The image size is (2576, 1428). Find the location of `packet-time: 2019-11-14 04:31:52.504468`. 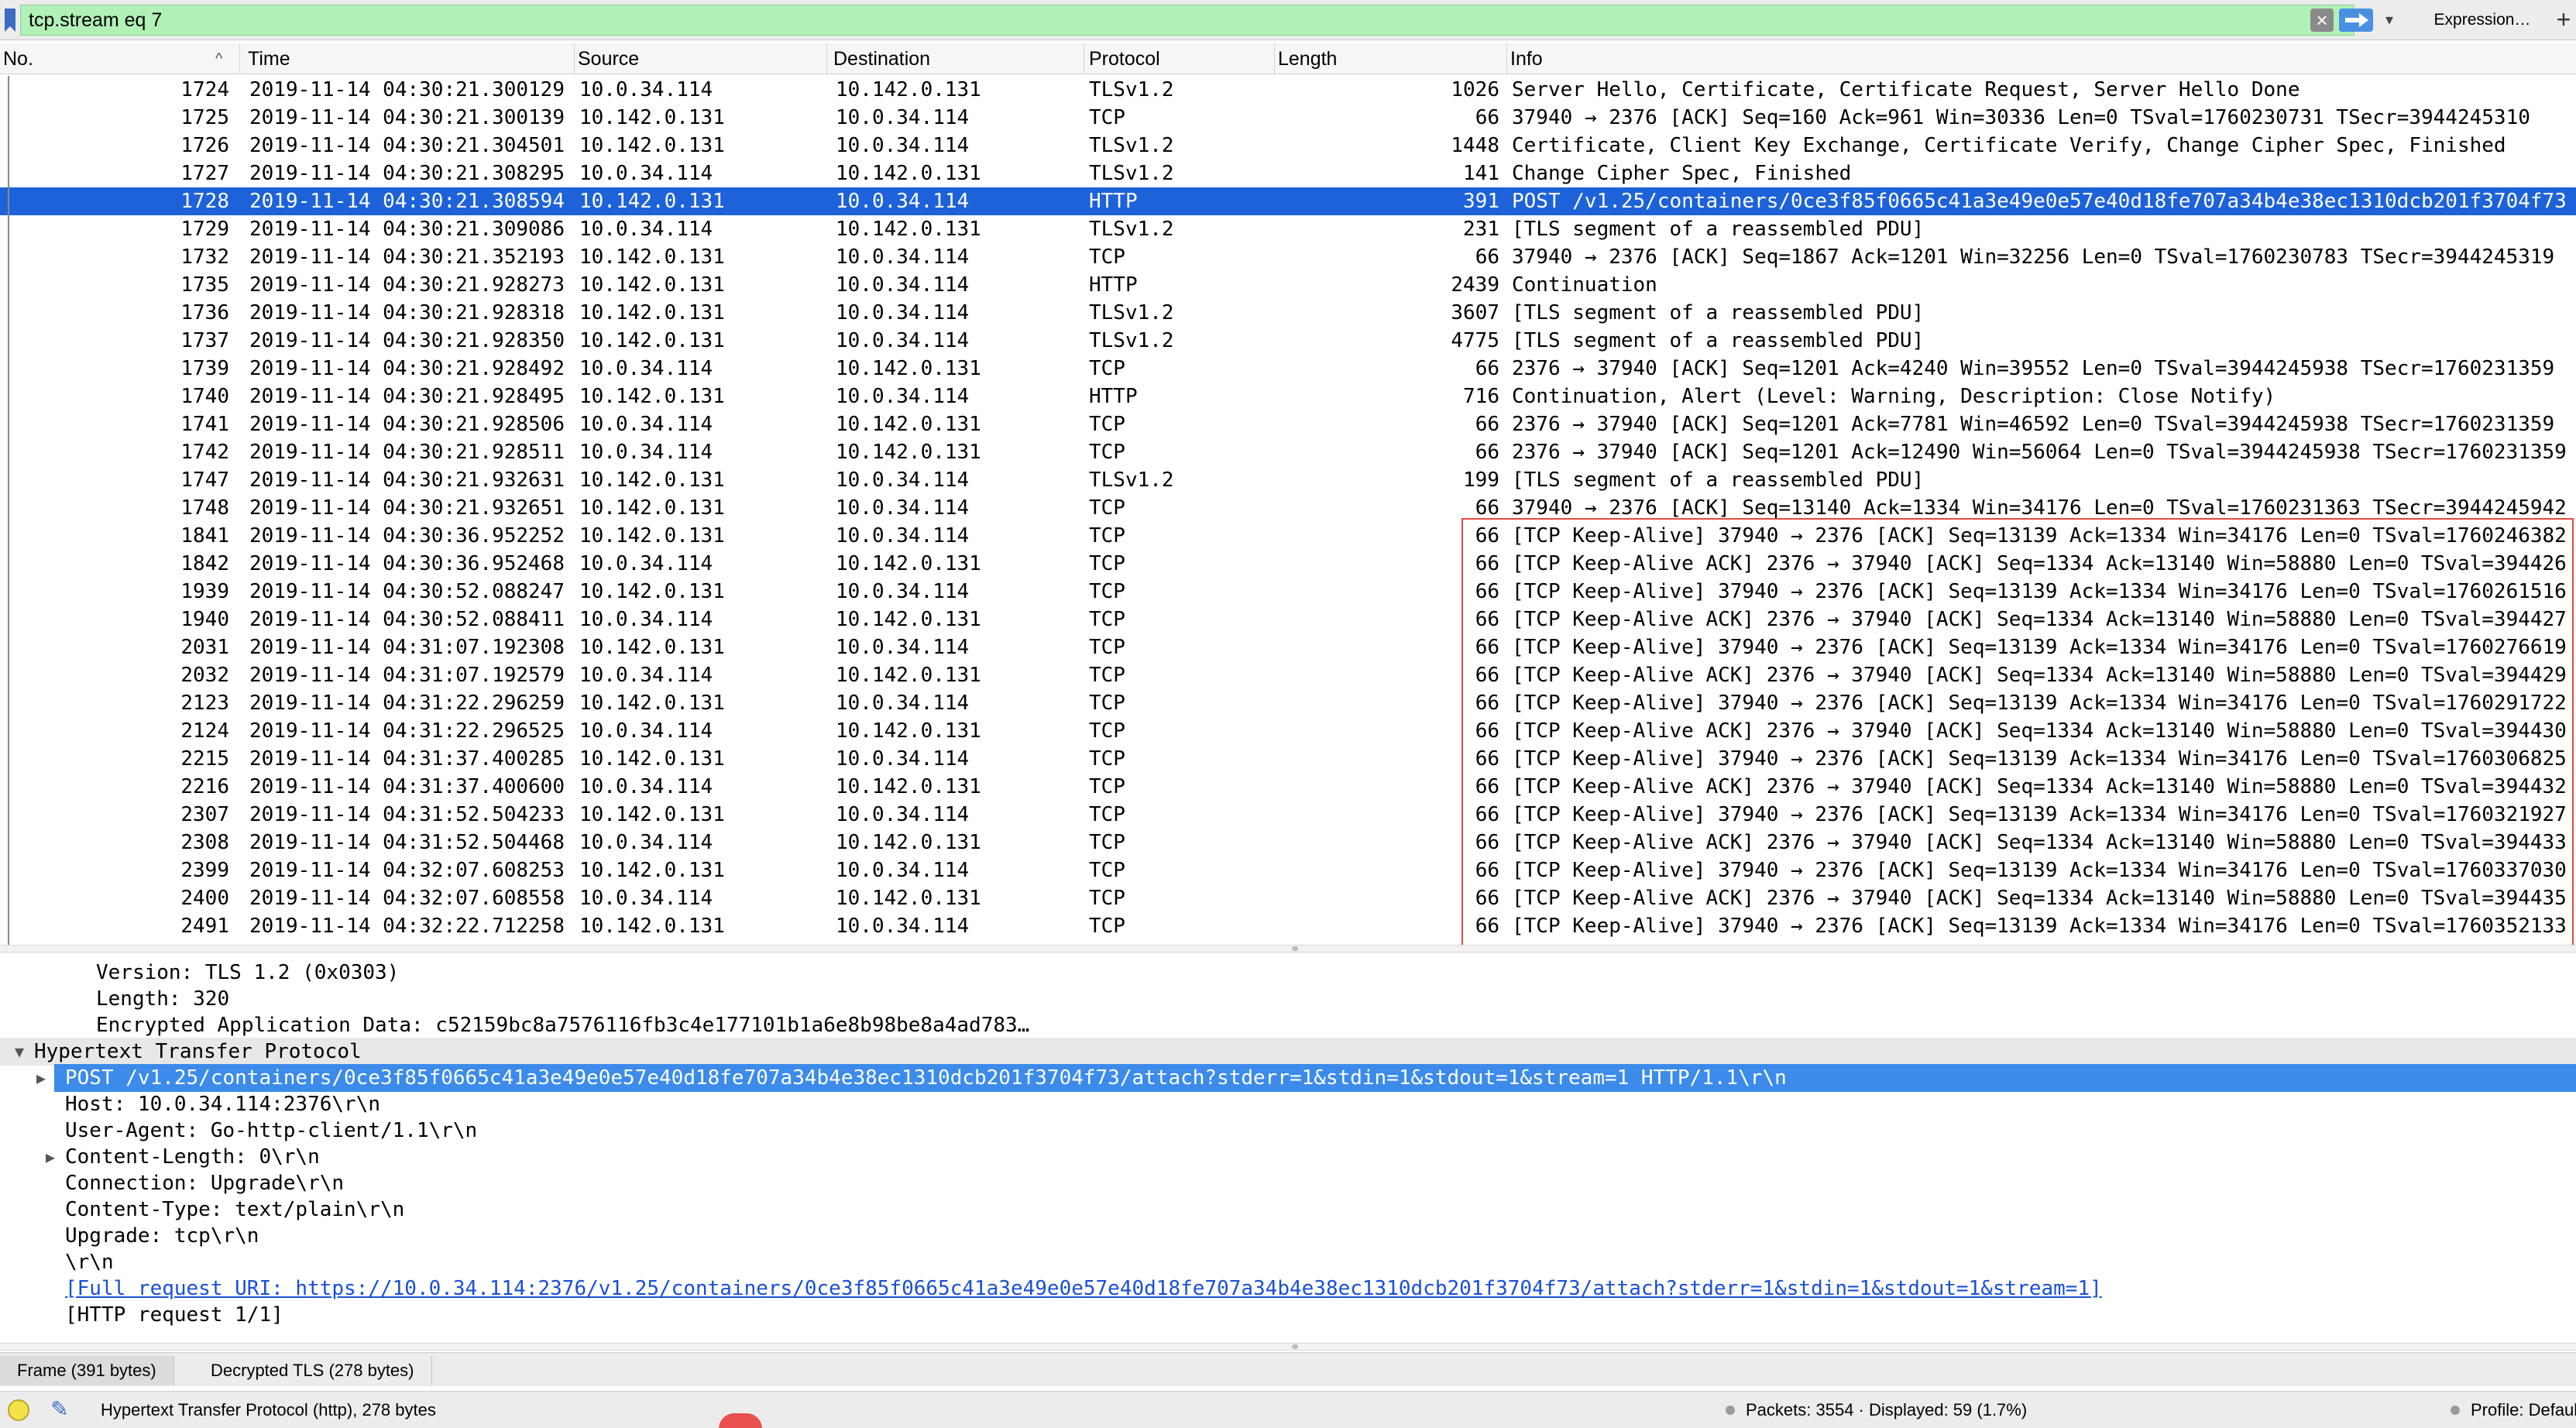

packet-time: 2019-11-14 04:31:52.504468 is located at coordinates (407, 842).